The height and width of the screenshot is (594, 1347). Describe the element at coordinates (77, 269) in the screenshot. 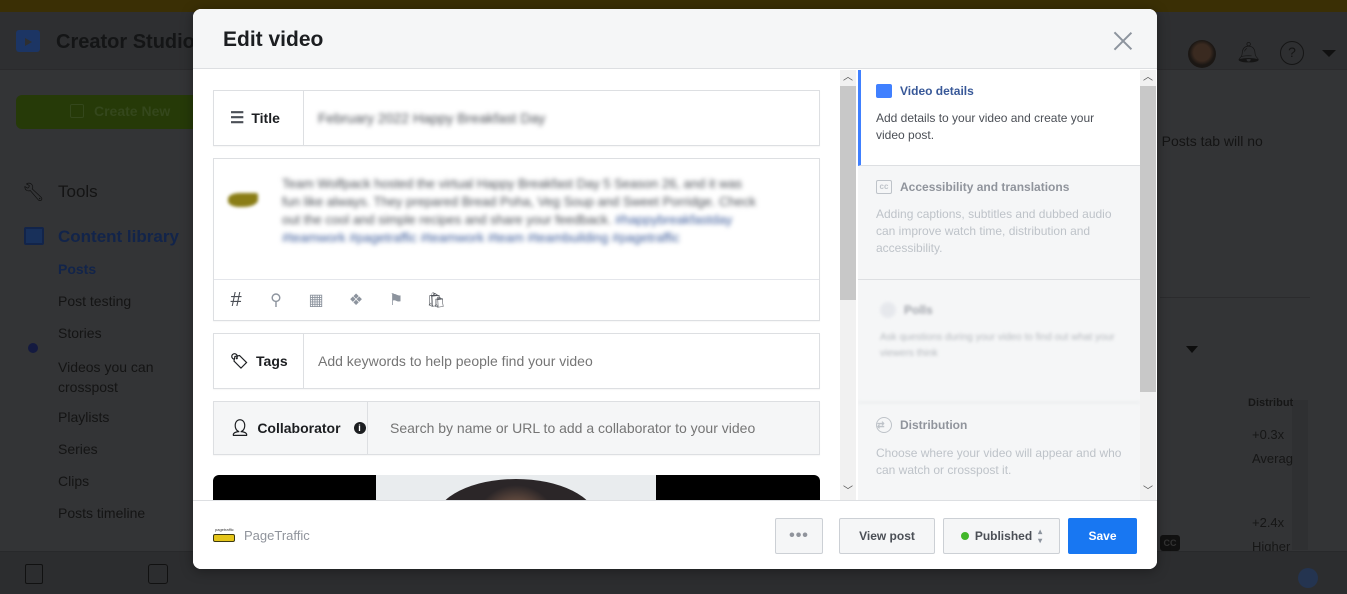

I see `sidebar-subitem-posts: Posts` at that location.